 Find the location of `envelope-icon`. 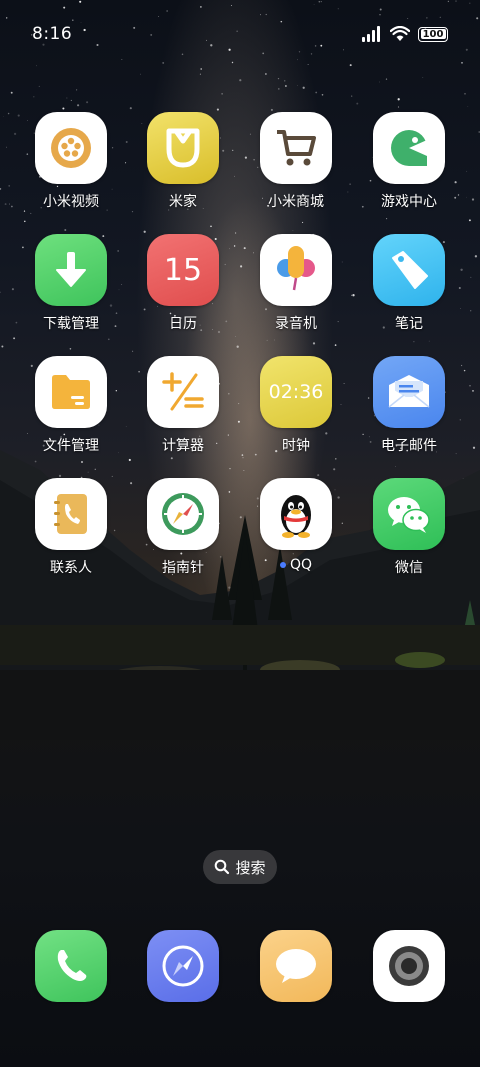

envelope-icon is located at coordinates (409, 392).